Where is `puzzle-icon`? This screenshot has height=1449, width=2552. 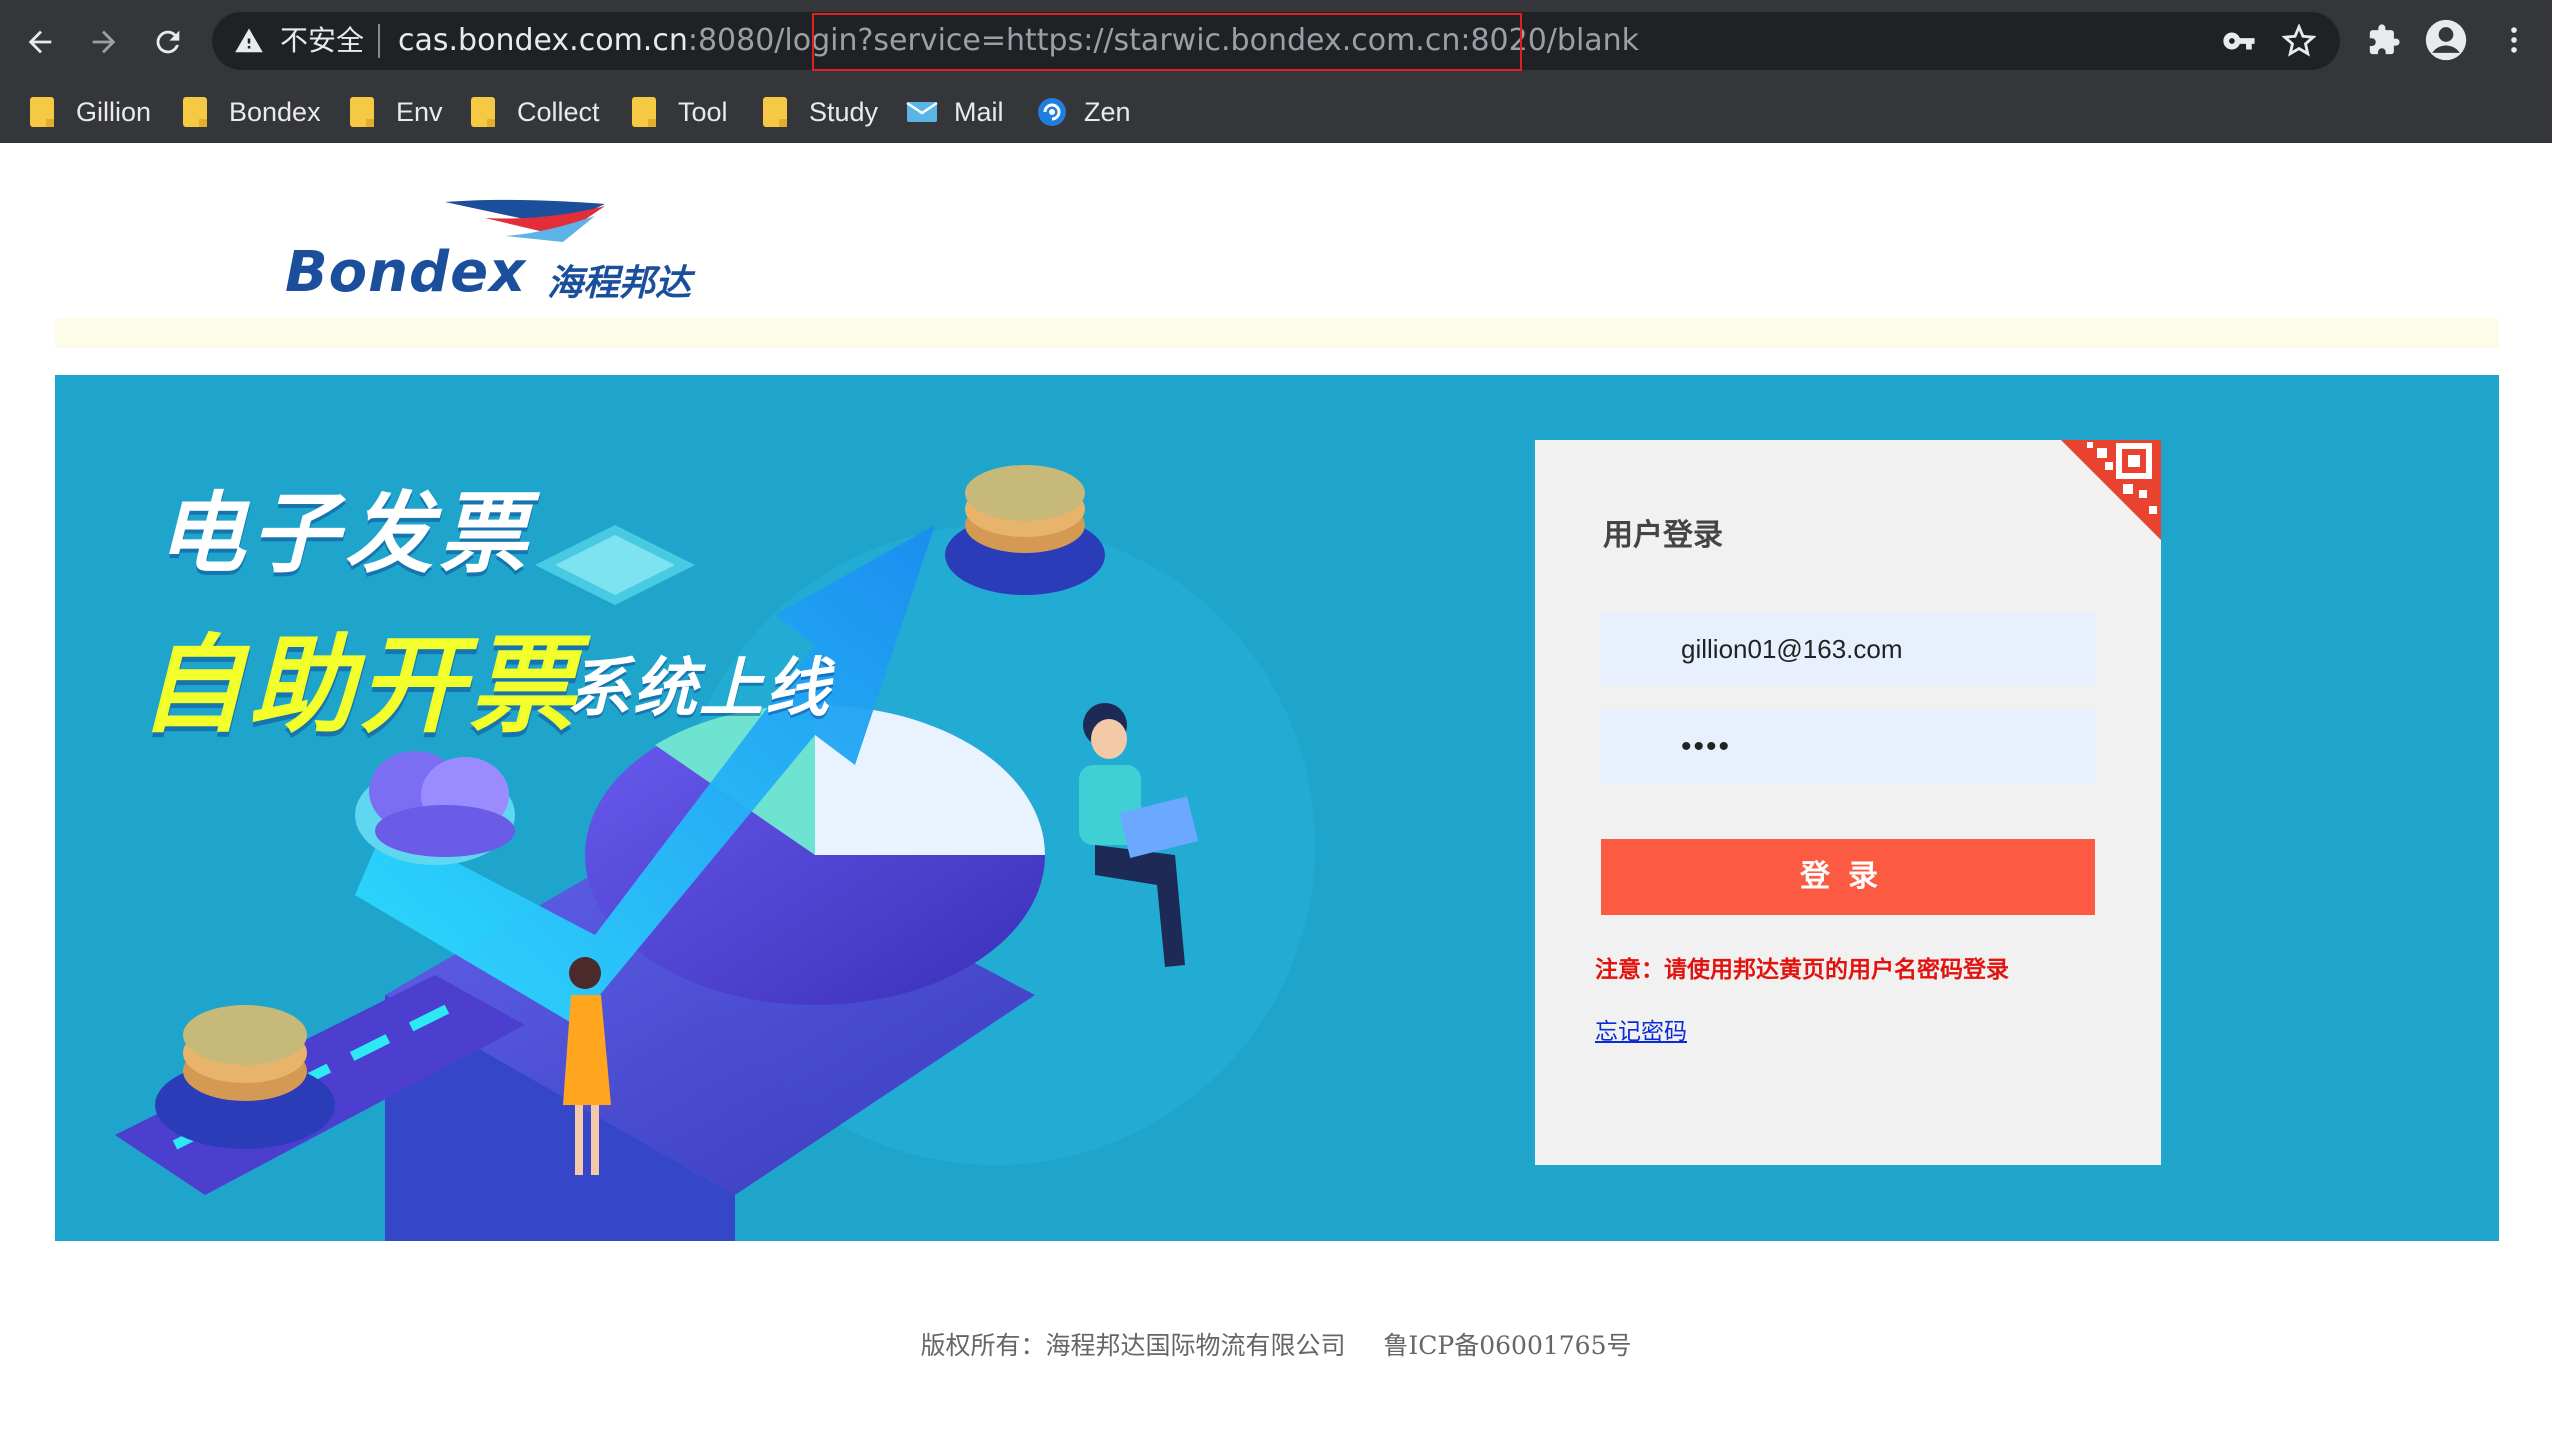
puzzle-icon is located at coordinates (2384, 39).